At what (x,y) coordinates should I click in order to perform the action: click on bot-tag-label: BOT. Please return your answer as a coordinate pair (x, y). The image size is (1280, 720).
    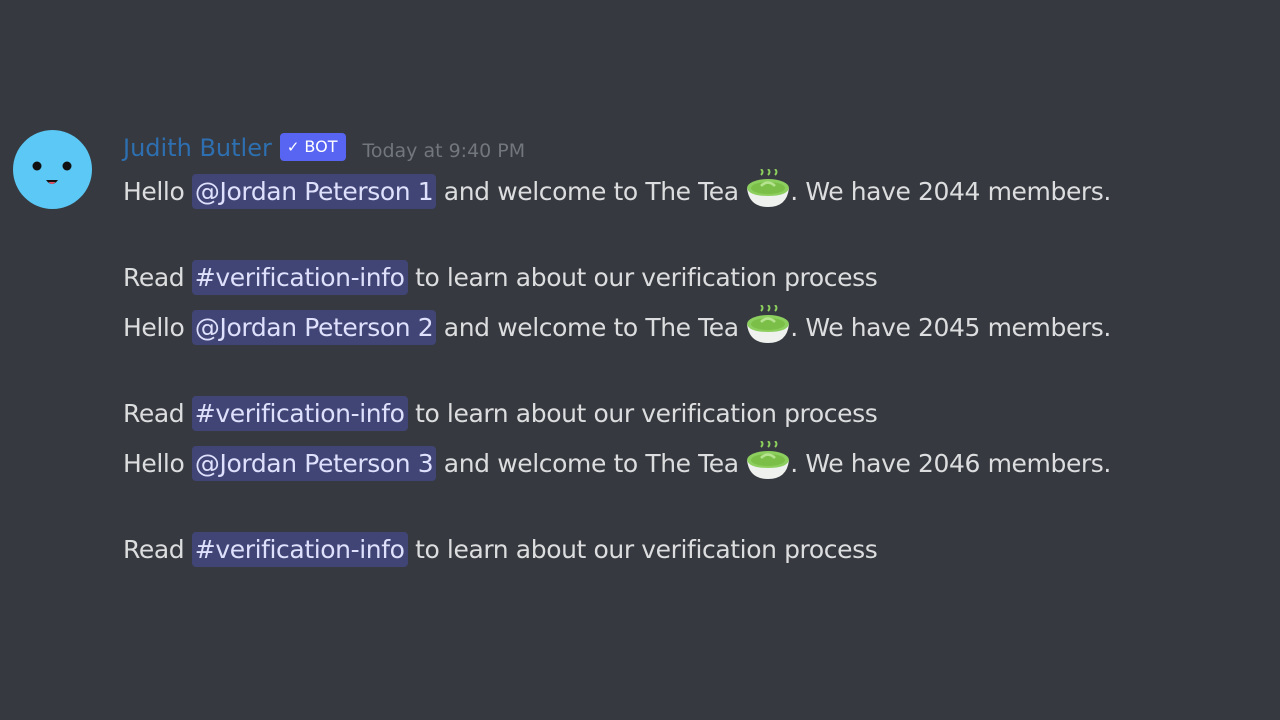
    Looking at the image, I should click on (321, 146).